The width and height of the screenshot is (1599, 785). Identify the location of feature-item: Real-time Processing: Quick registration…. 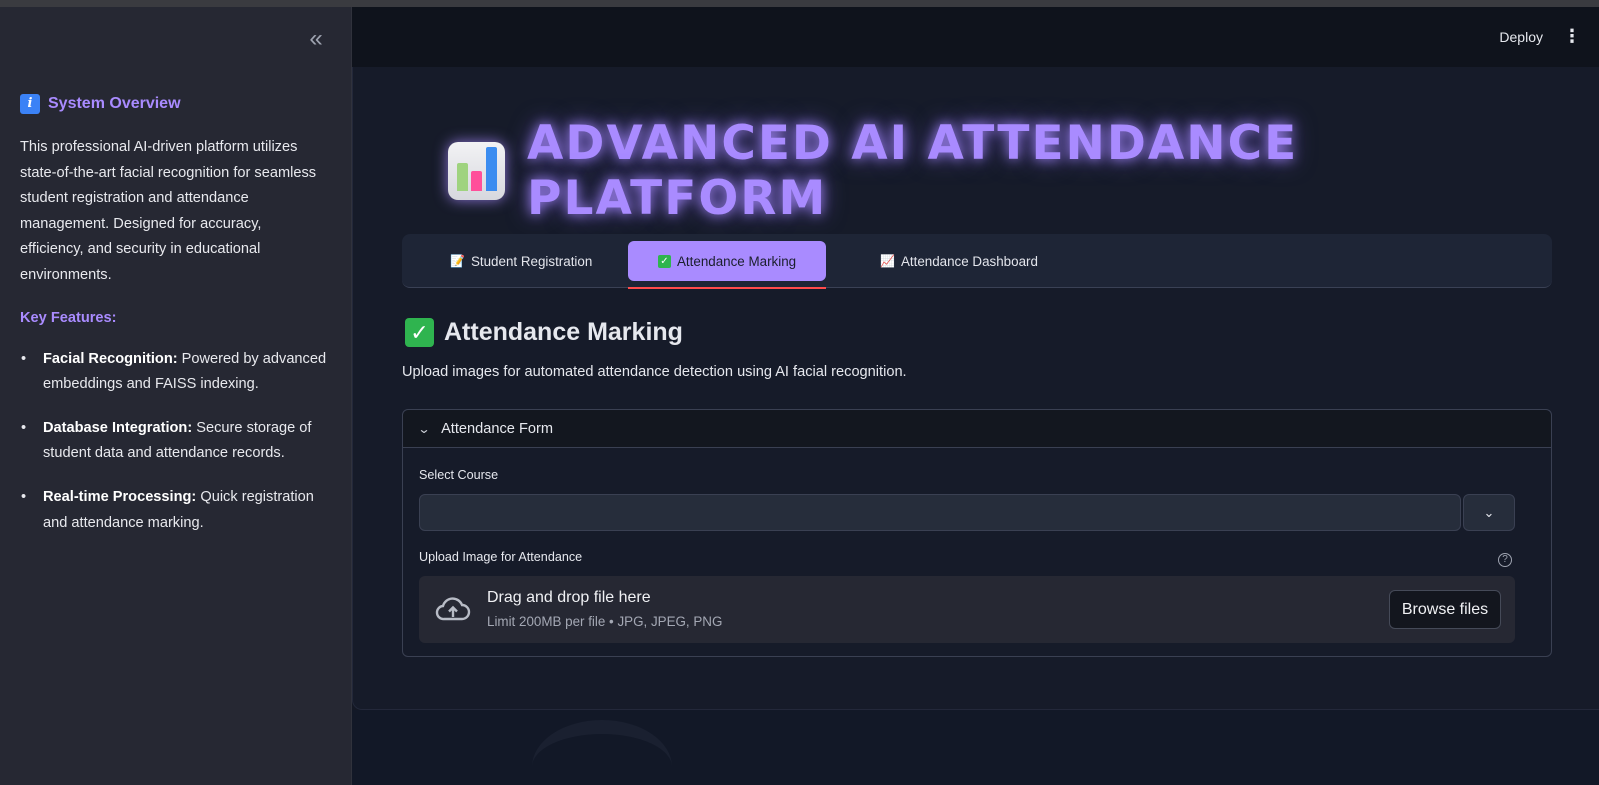
(175, 510).